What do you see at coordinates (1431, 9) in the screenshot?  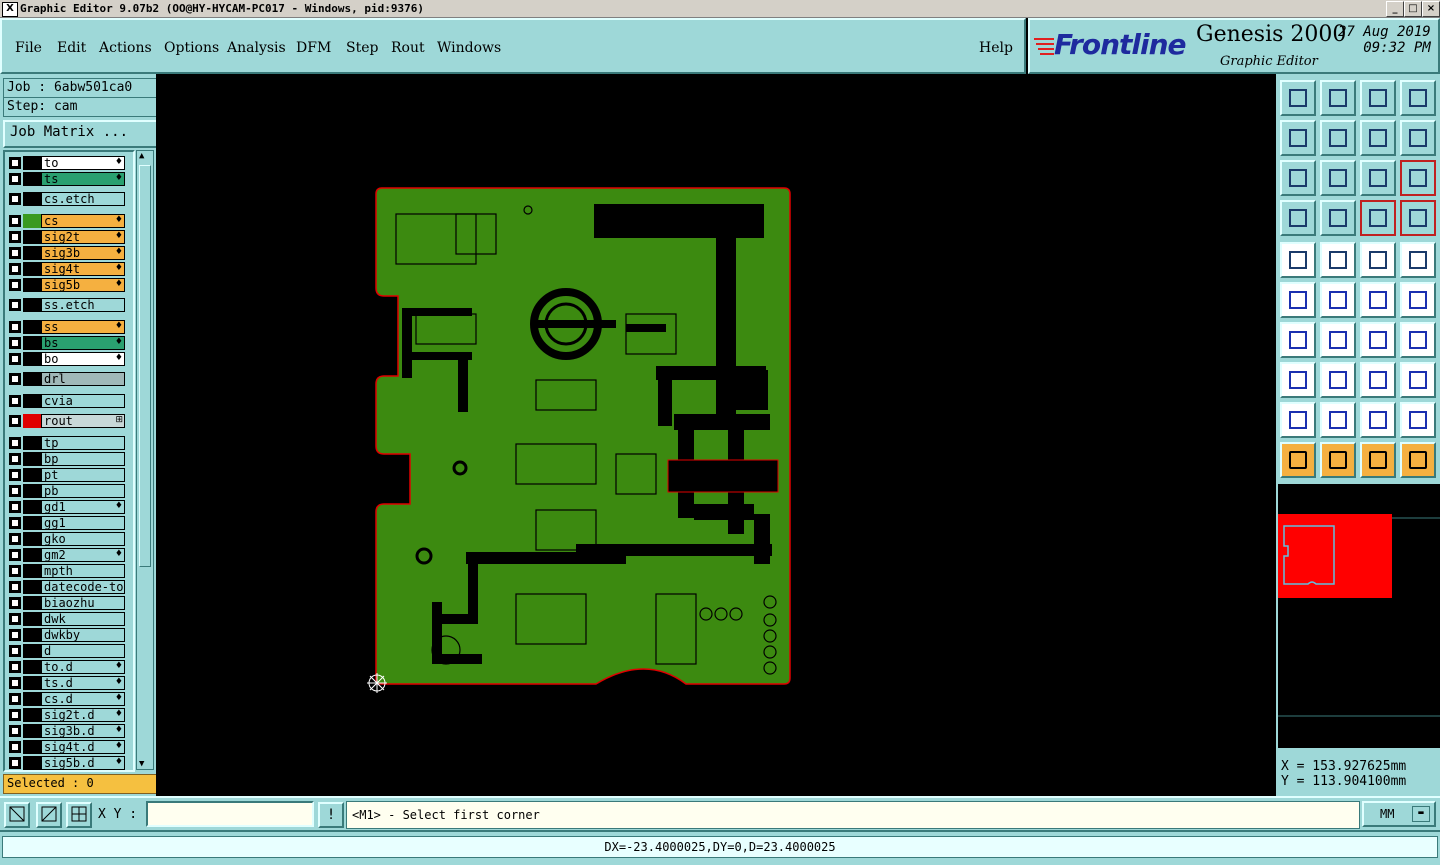 I see `close-button: ×` at bounding box center [1431, 9].